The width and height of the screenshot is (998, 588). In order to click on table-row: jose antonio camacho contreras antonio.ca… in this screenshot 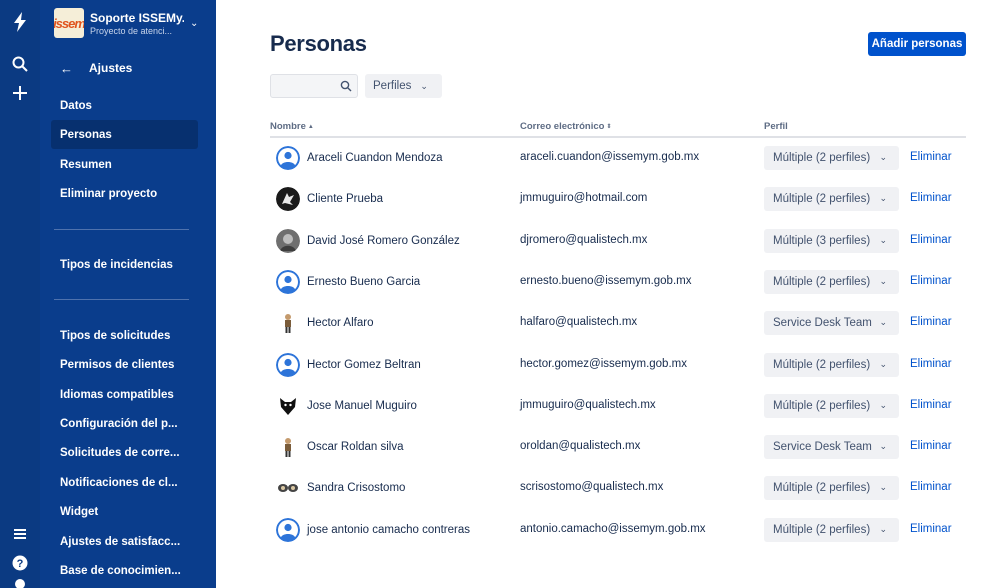, I will do `click(618, 530)`.